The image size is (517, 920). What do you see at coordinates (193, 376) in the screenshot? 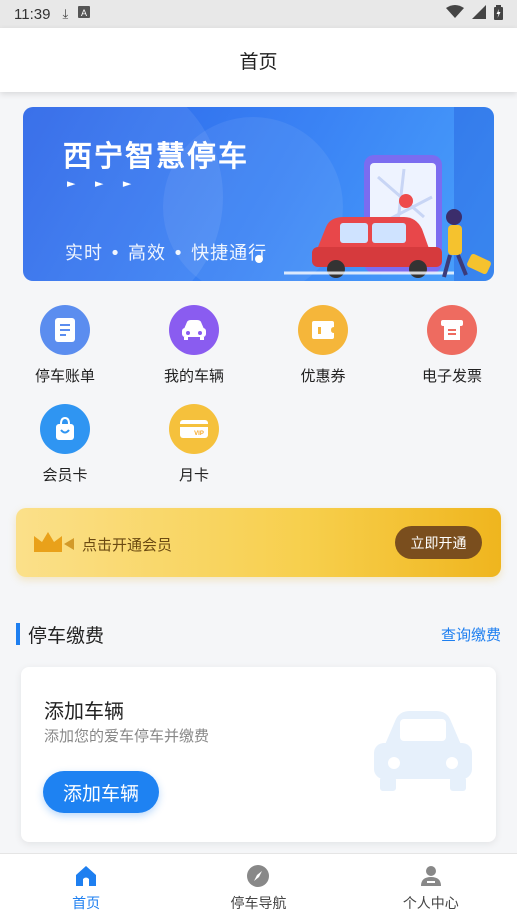
I see `service-label: 我的车辆` at bounding box center [193, 376].